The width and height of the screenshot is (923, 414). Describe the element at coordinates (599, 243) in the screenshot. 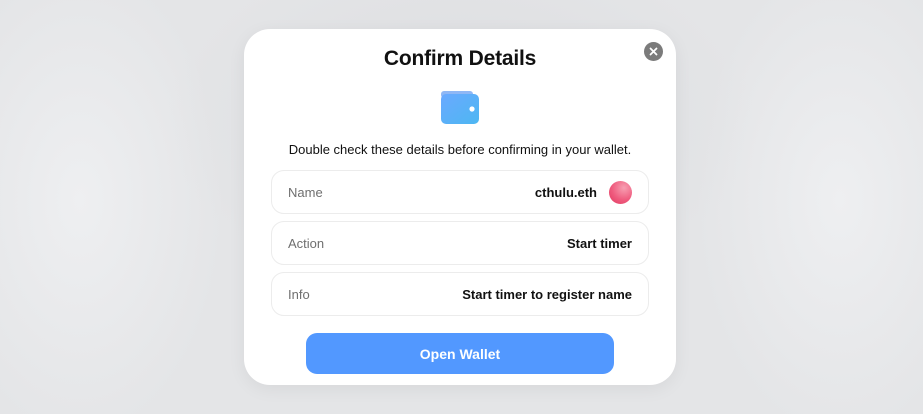

I see `detail-value: Start timer` at that location.